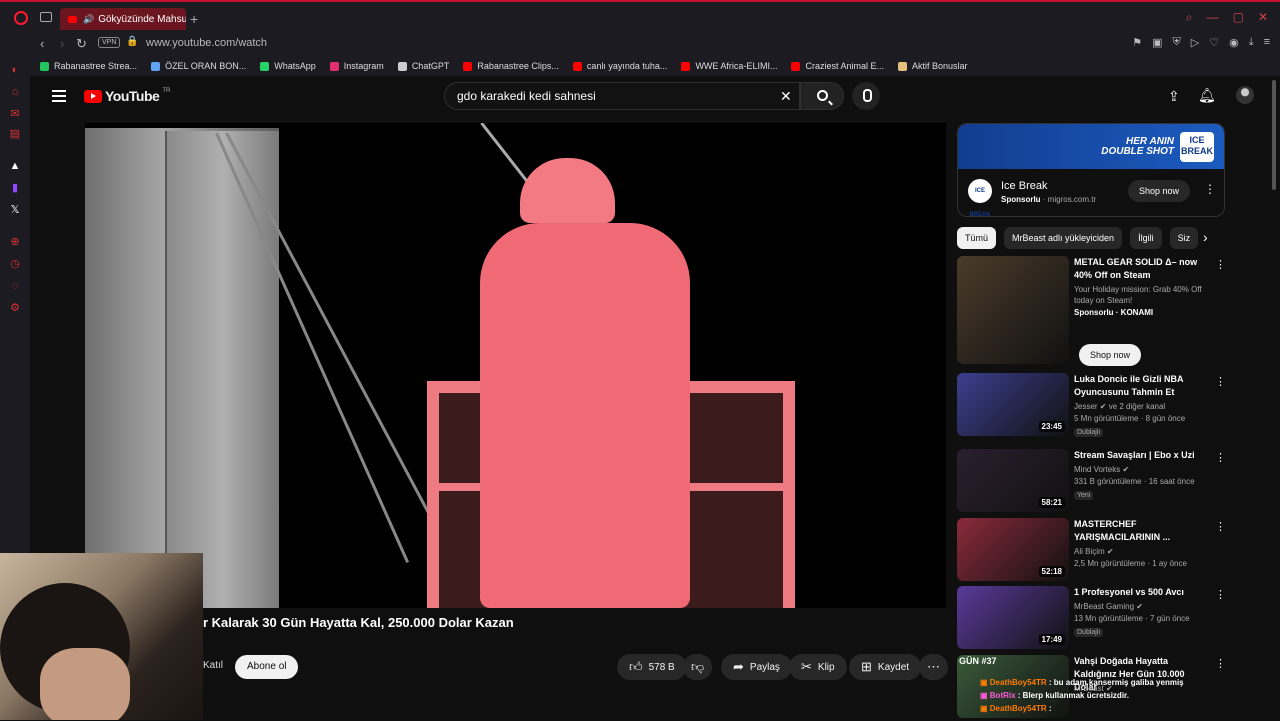  What do you see at coordinates (885, 667) in the screenshot?
I see `save-button: ⊞ Kaydet` at bounding box center [885, 667].